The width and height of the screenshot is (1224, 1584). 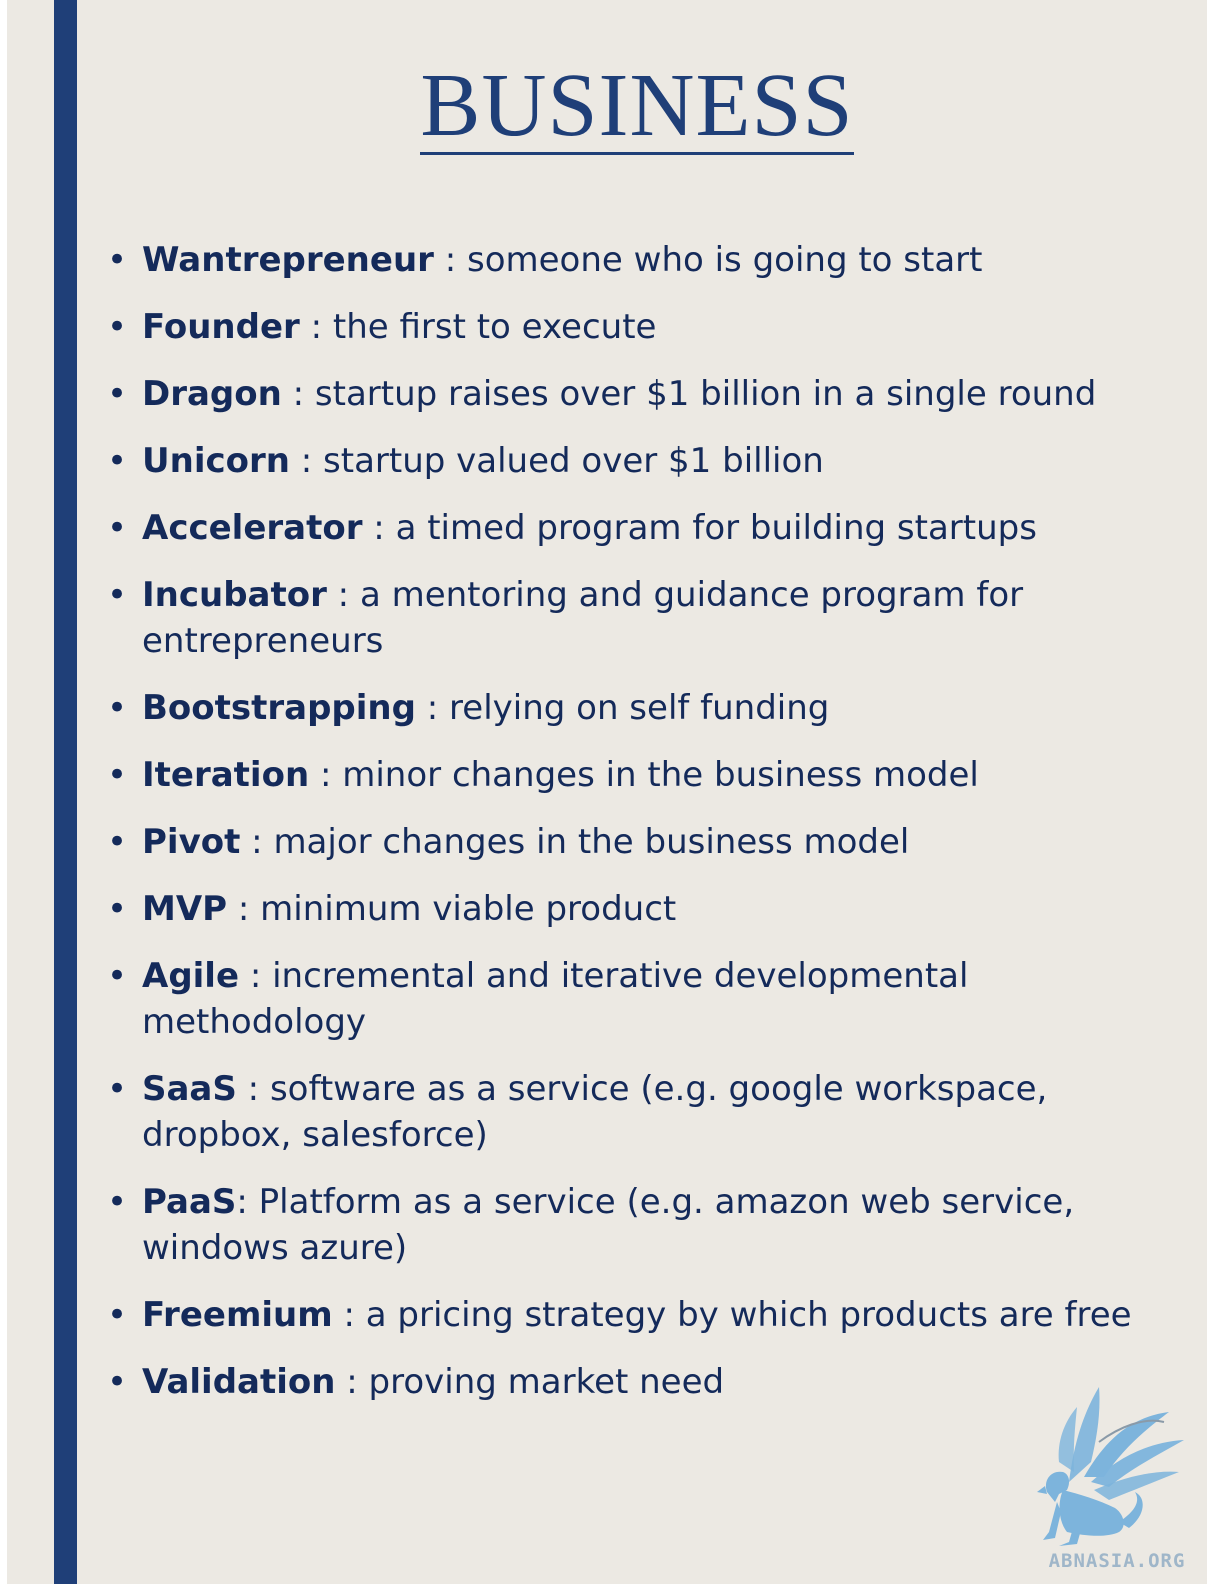 I want to click on abnasia-logo: ABNASIA.ORG, so click(x=1117, y=1480).